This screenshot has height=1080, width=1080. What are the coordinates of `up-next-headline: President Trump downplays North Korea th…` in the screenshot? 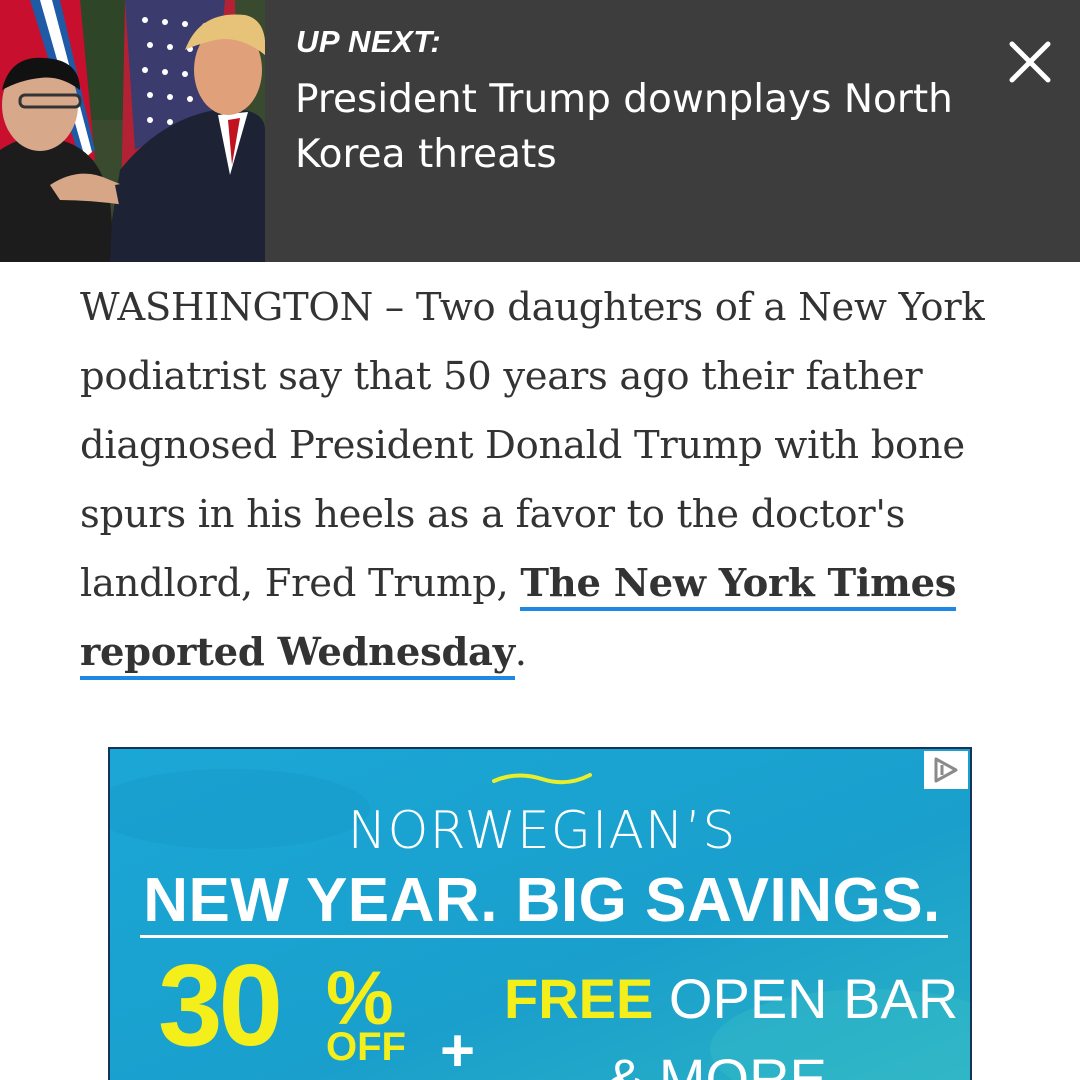 It's located at (650, 127).